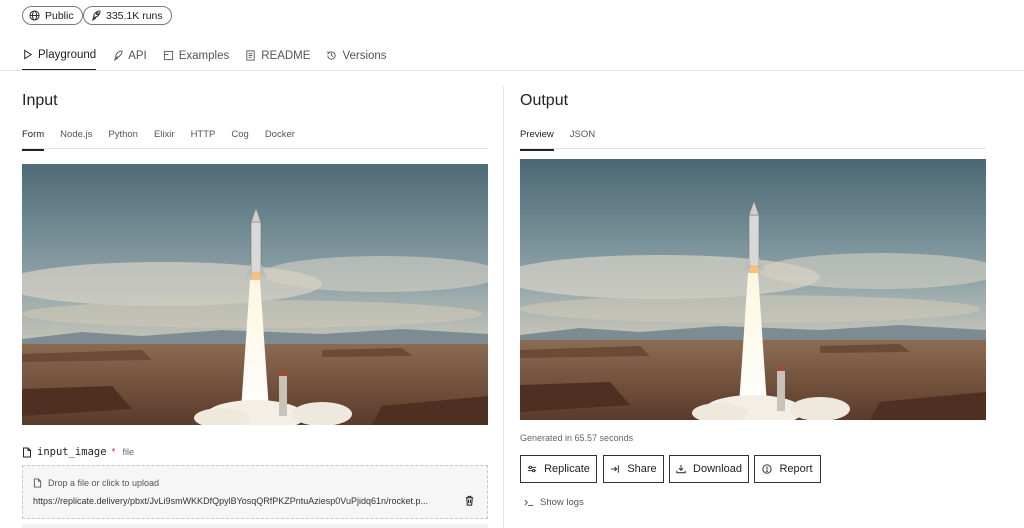  Describe the element at coordinates (255, 148) in the screenshot. I see `input-subtabs-divider` at that location.